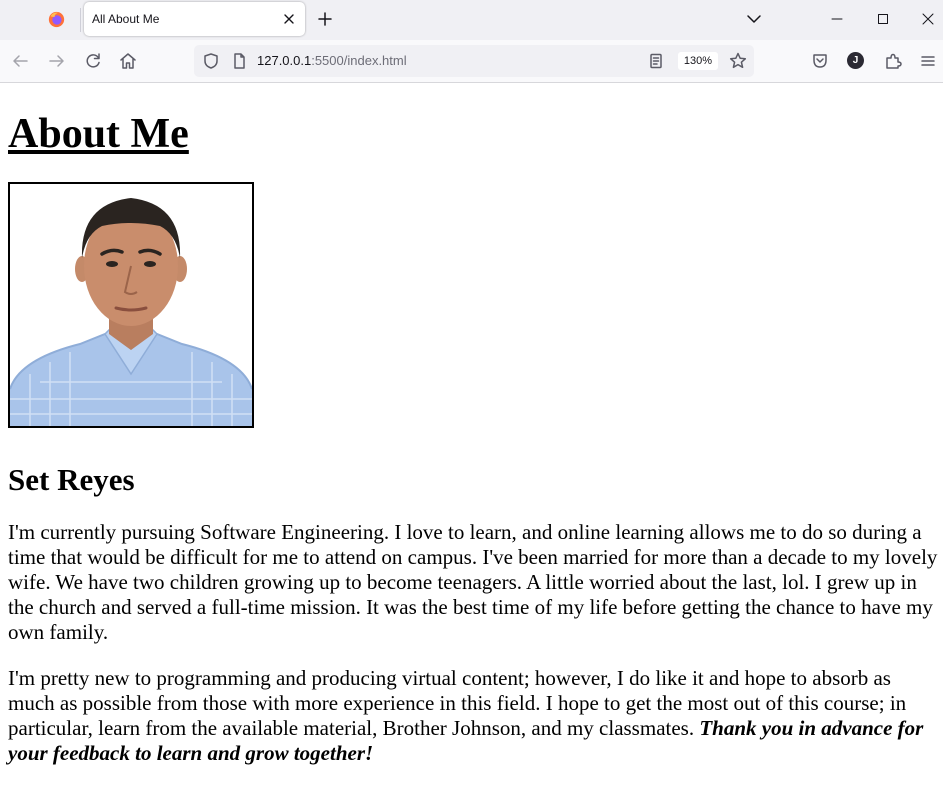 This screenshot has width=943, height=798. I want to click on tab-title: All About Me, so click(126, 19).